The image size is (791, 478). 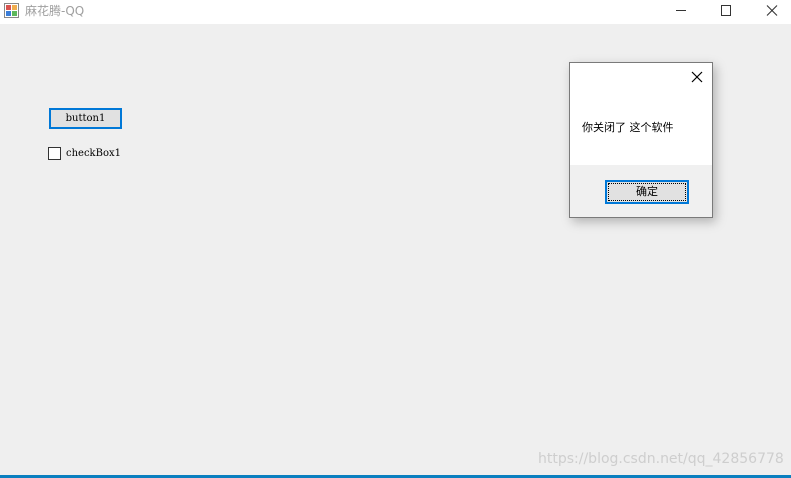 What do you see at coordinates (11, 10) in the screenshot?
I see `app-icon` at bounding box center [11, 10].